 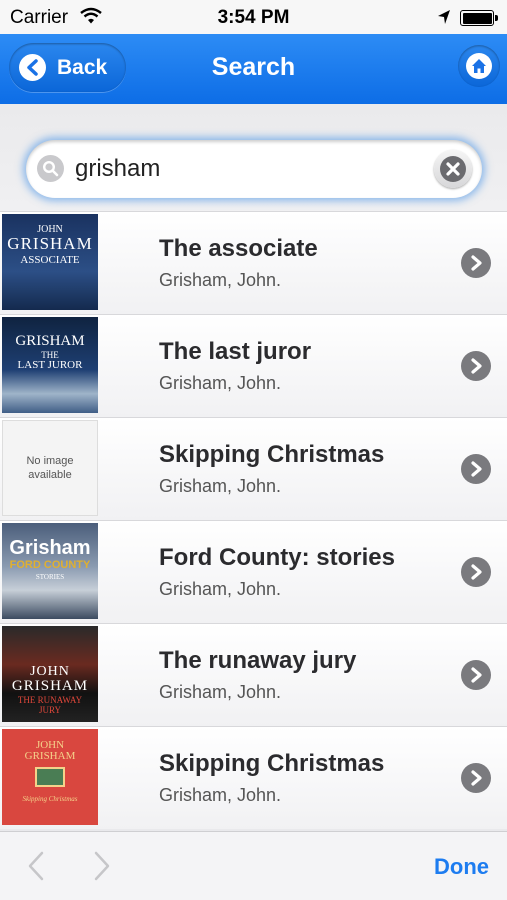 I want to click on search-area, so click(x=253, y=157).